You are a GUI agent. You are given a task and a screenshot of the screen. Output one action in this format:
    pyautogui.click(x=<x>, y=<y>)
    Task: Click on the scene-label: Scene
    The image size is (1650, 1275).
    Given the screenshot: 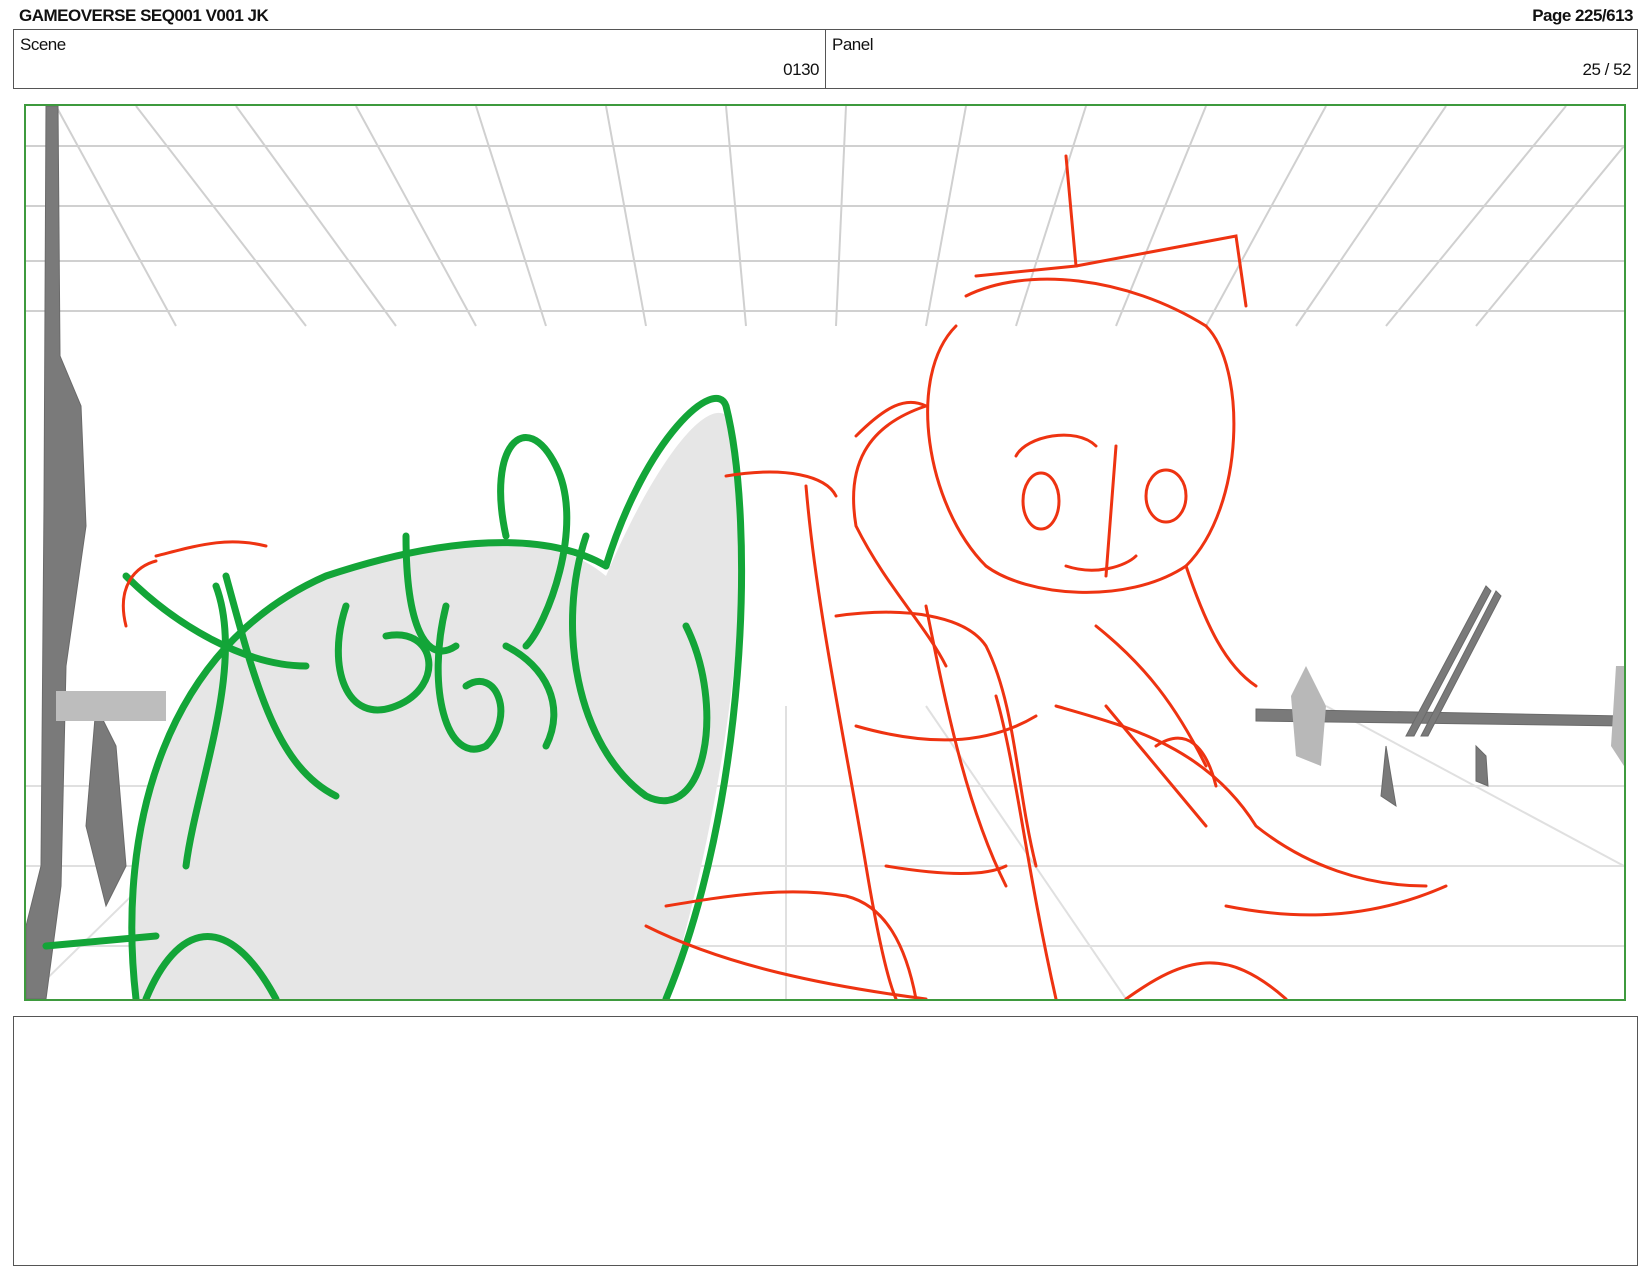 What is the action you would take?
    pyautogui.click(x=43, y=44)
    